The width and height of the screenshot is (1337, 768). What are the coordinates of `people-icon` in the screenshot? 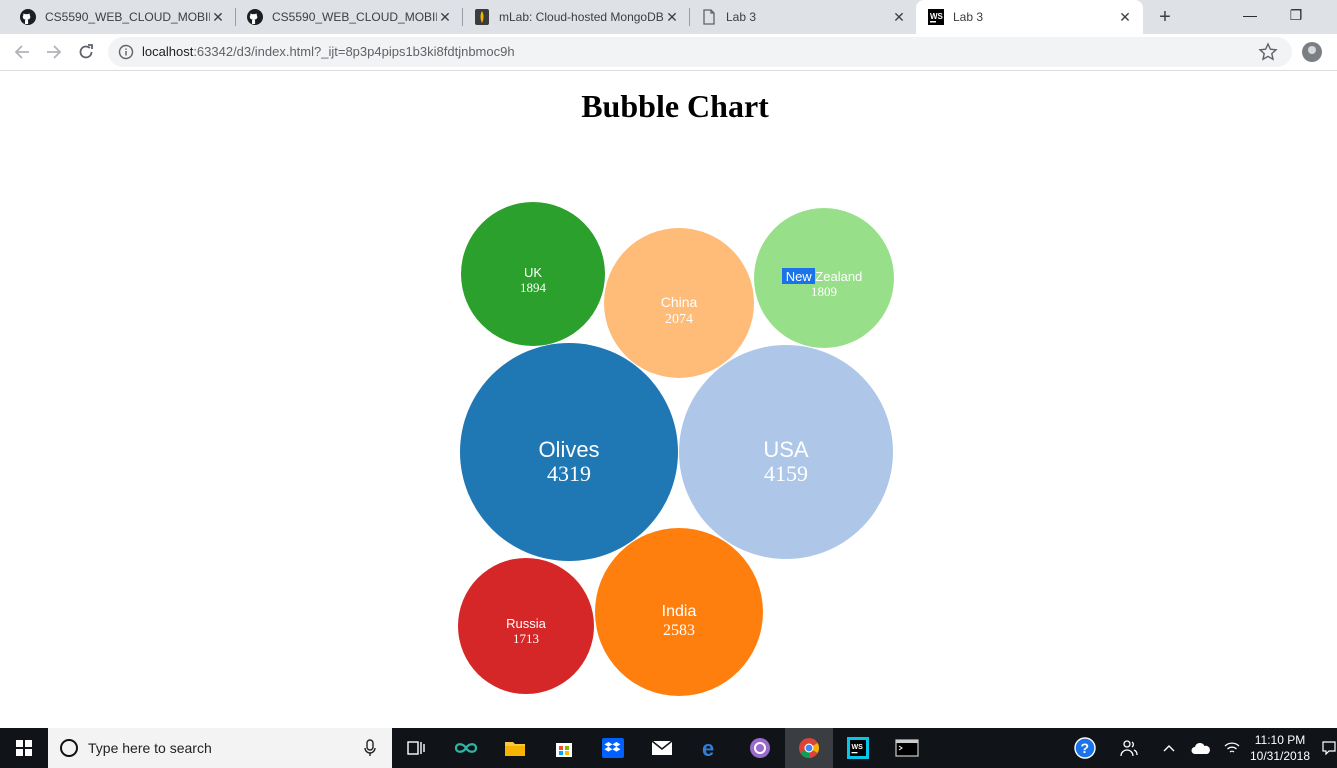 It's located at (1129, 748).